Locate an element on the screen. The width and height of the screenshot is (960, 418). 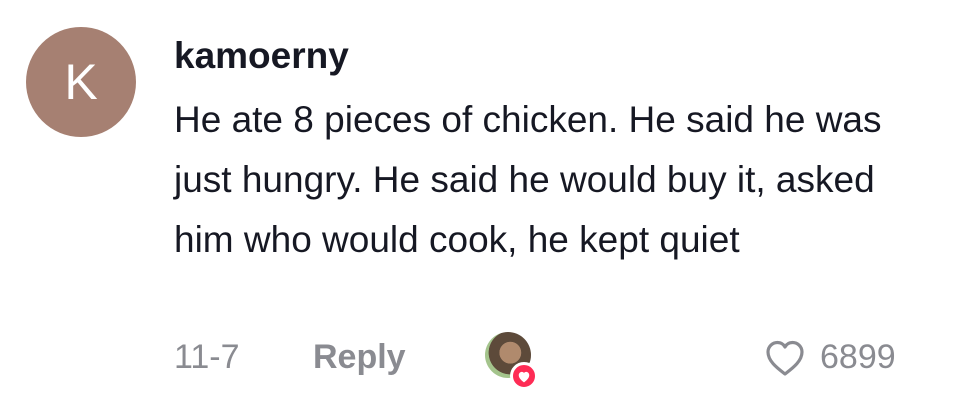
username: kamoerny is located at coordinates (544, 56).